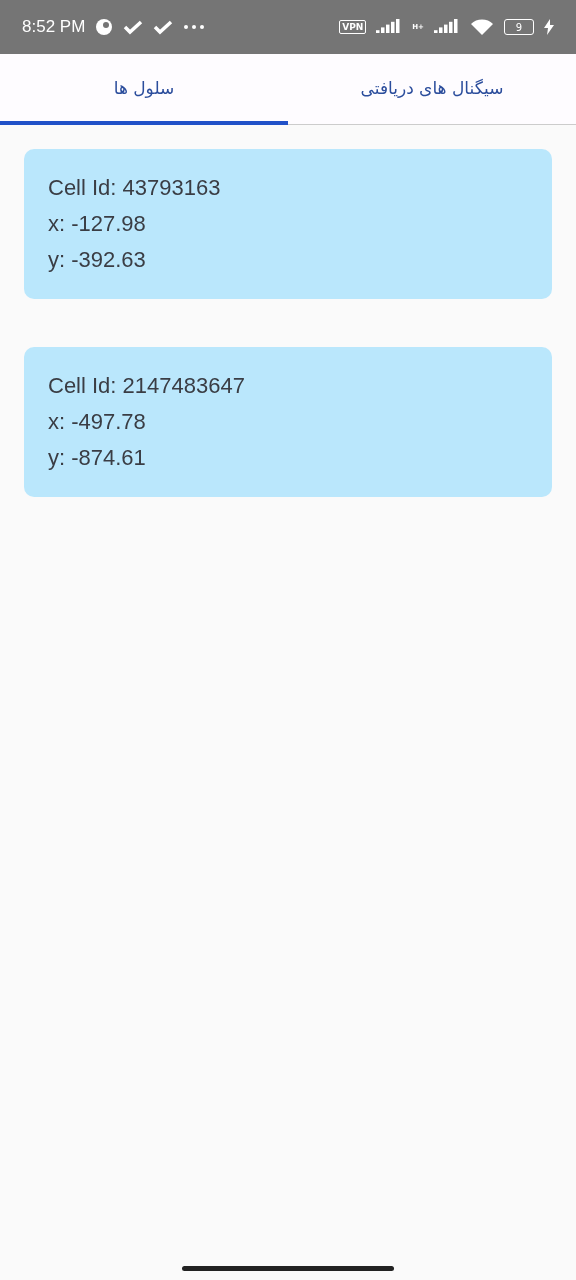 The width and height of the screenshot is (576, 1280). Describe the element at coordinates (97, 458) in the screenshot. I see `cell-info-text: y: -874.61` at that location.